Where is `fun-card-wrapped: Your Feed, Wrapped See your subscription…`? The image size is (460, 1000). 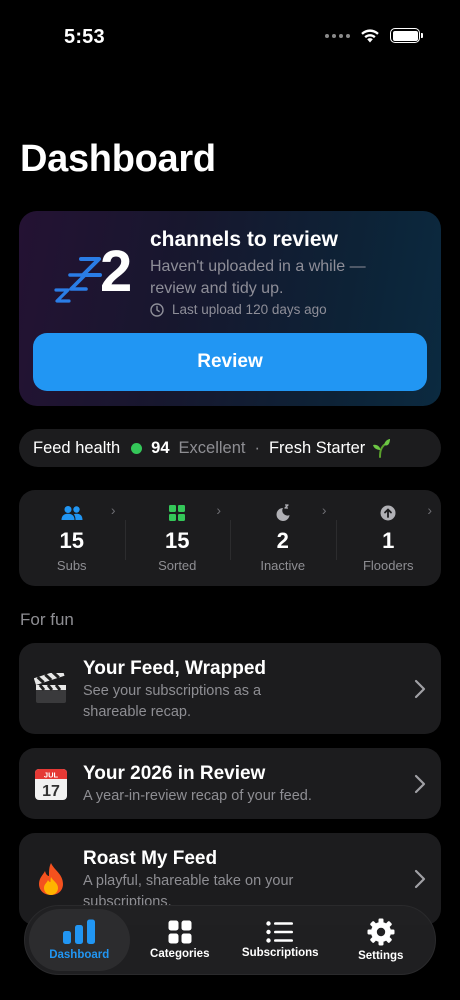 fun-card-wrapped: Your Feed, Wrapped See your subscription… is located at coordinates (230, 688).